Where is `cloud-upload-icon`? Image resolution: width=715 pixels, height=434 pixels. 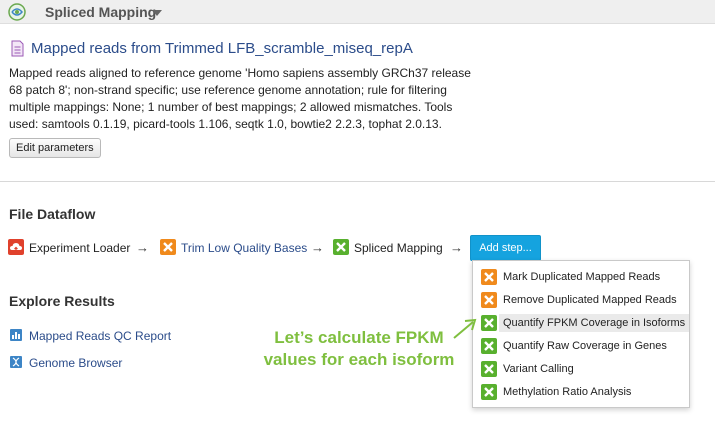
cloud-upload-icon is located at coordinates (16, 247).